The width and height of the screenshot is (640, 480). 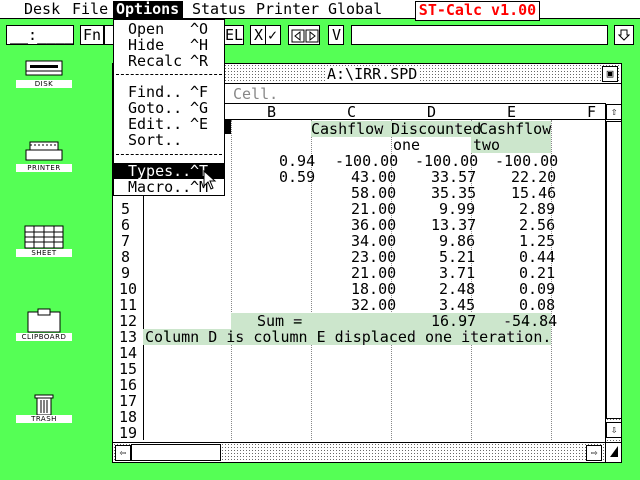 What do you see at coordinates (176, 452) in the screenshot?
I see `horizontal-scroll-thumb` at bounding box center [176, 452].